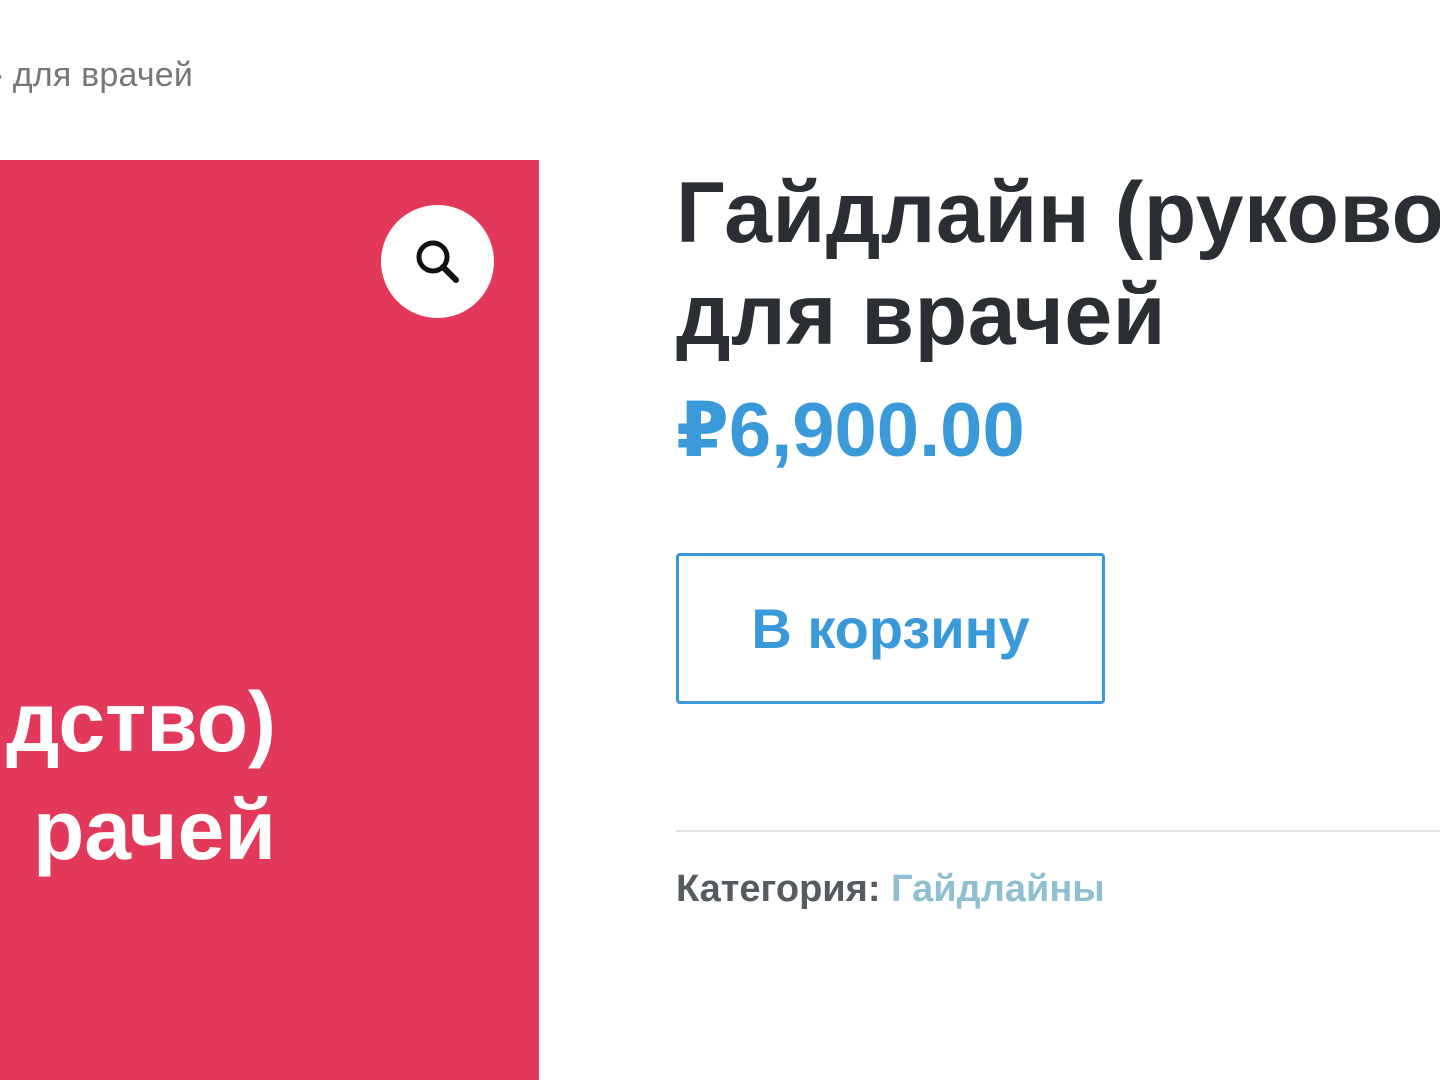 The height and width of the screenshot is (1080, 1440). Describe the element at coordinates (1058, 831) in the screenshot. I see `divider` at that location.